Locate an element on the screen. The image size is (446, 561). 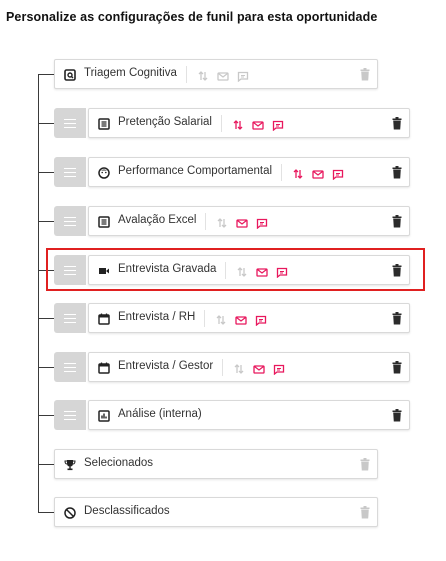
step-label: Análise (interna) is located at coordinates (160, 414).